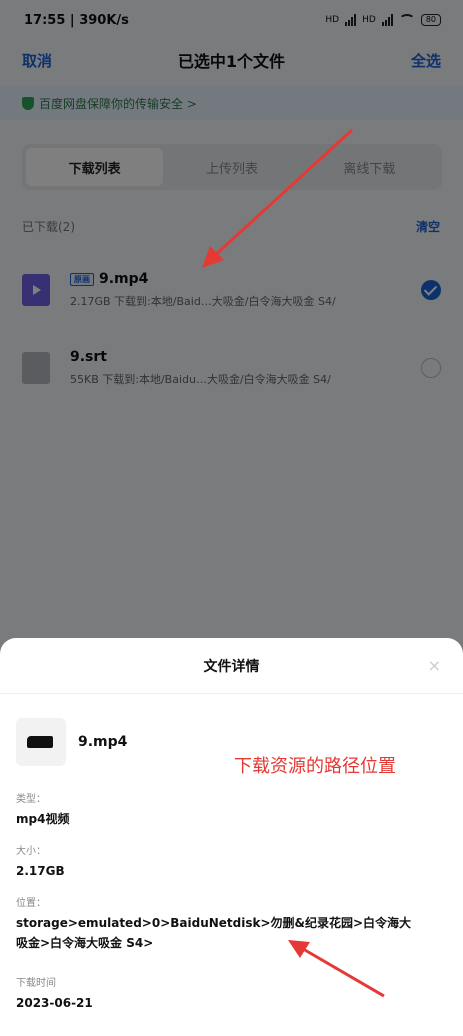 This screenshot has height=1036, width=463. I want to click on annotation-note: 下载资源的路径位置, so click(315, 766).